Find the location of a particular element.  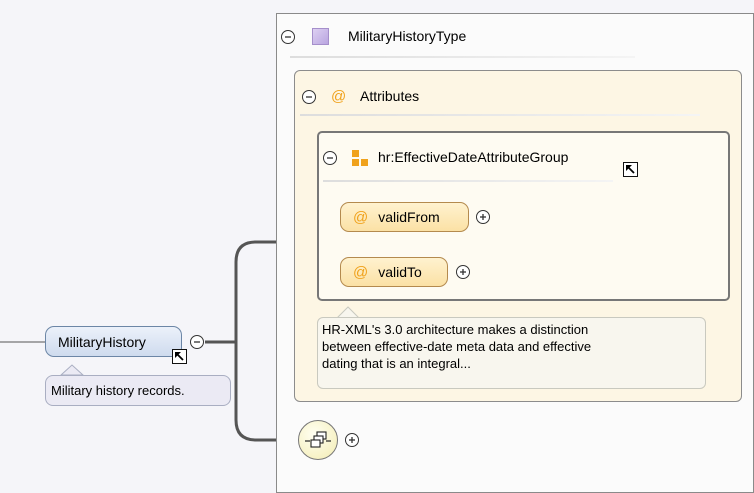

attribute-group-icon is located at coordinates (360, 158).